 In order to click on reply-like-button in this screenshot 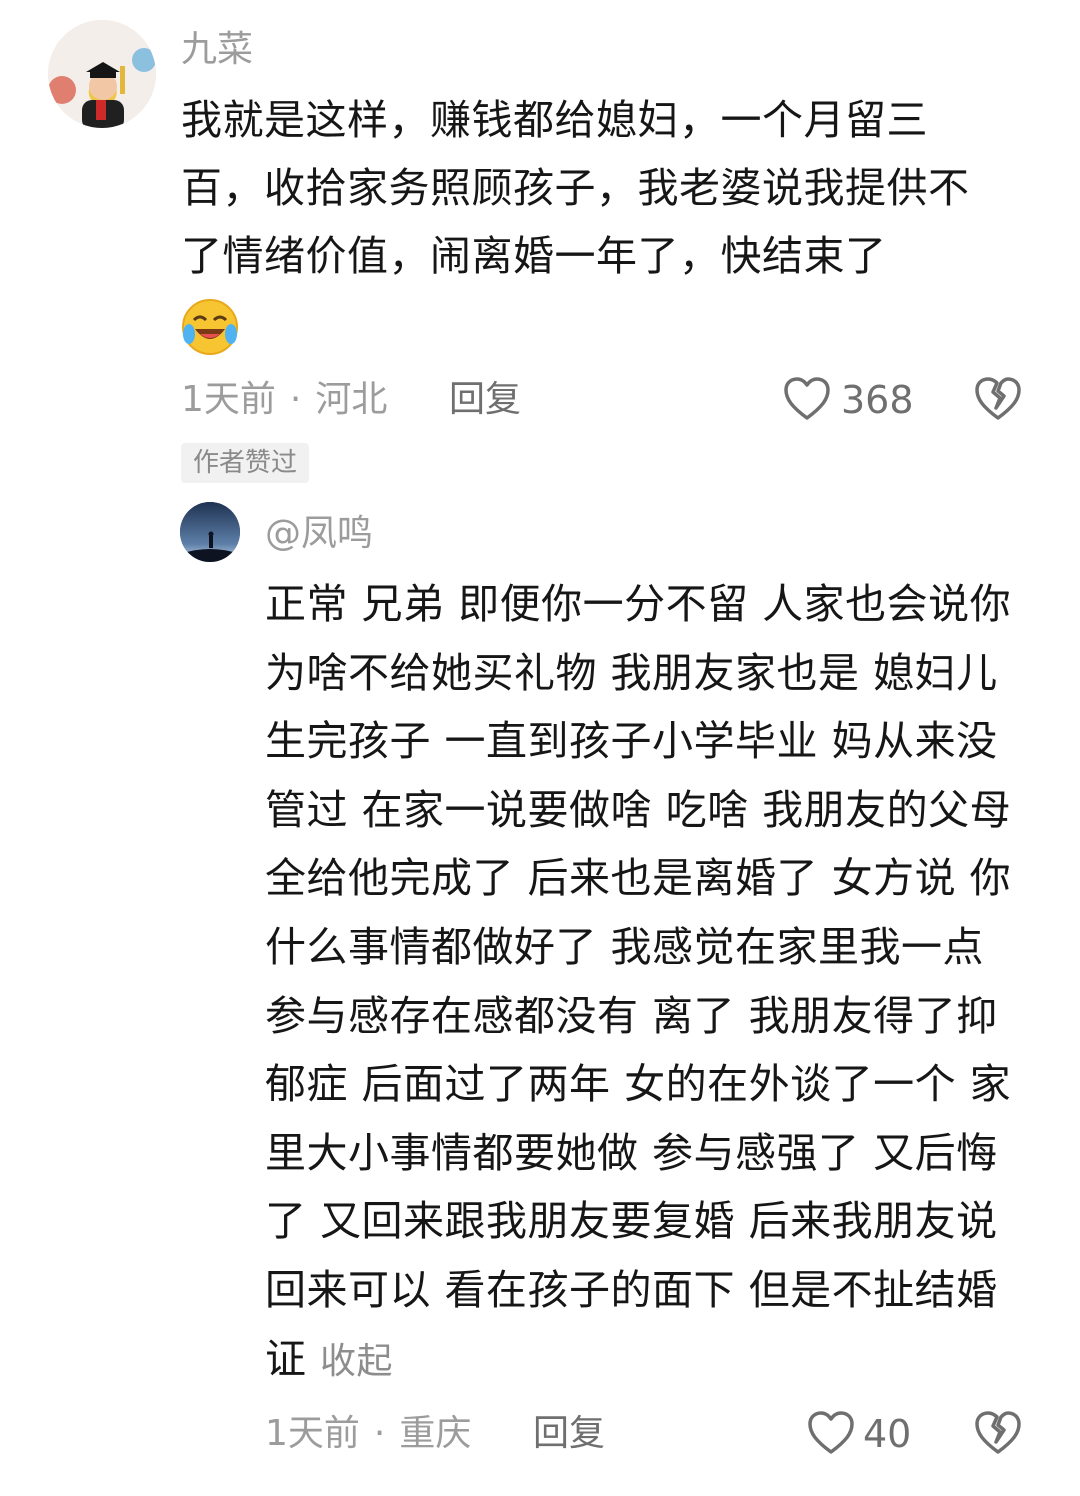, I will do `click(831, 1435)`.